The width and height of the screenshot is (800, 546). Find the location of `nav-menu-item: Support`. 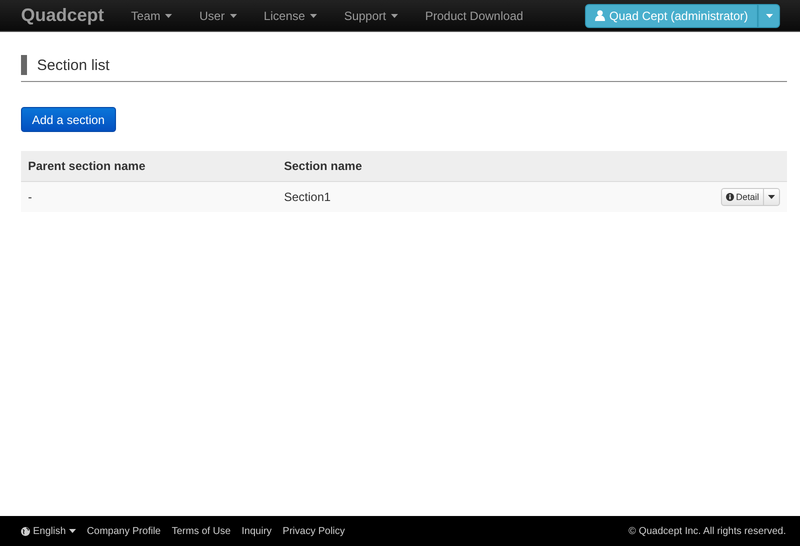

nav-menu-item: Support is located at coordinates (371, 15).